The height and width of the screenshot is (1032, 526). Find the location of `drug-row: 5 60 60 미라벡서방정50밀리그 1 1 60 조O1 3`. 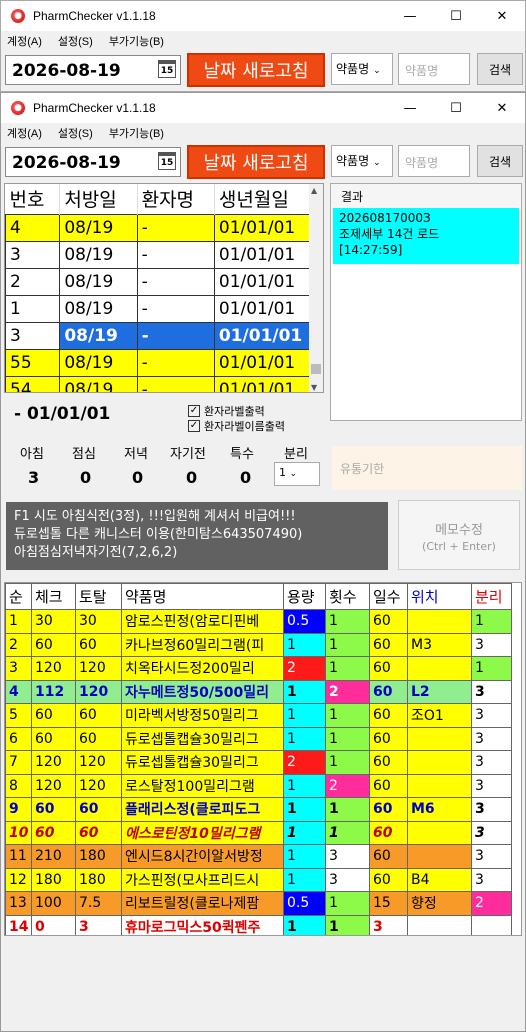

drug-row: 5 60 60 미라벡서방정50밀리그 1 1 60 조O1 3 is located at coordinates (258, 715).